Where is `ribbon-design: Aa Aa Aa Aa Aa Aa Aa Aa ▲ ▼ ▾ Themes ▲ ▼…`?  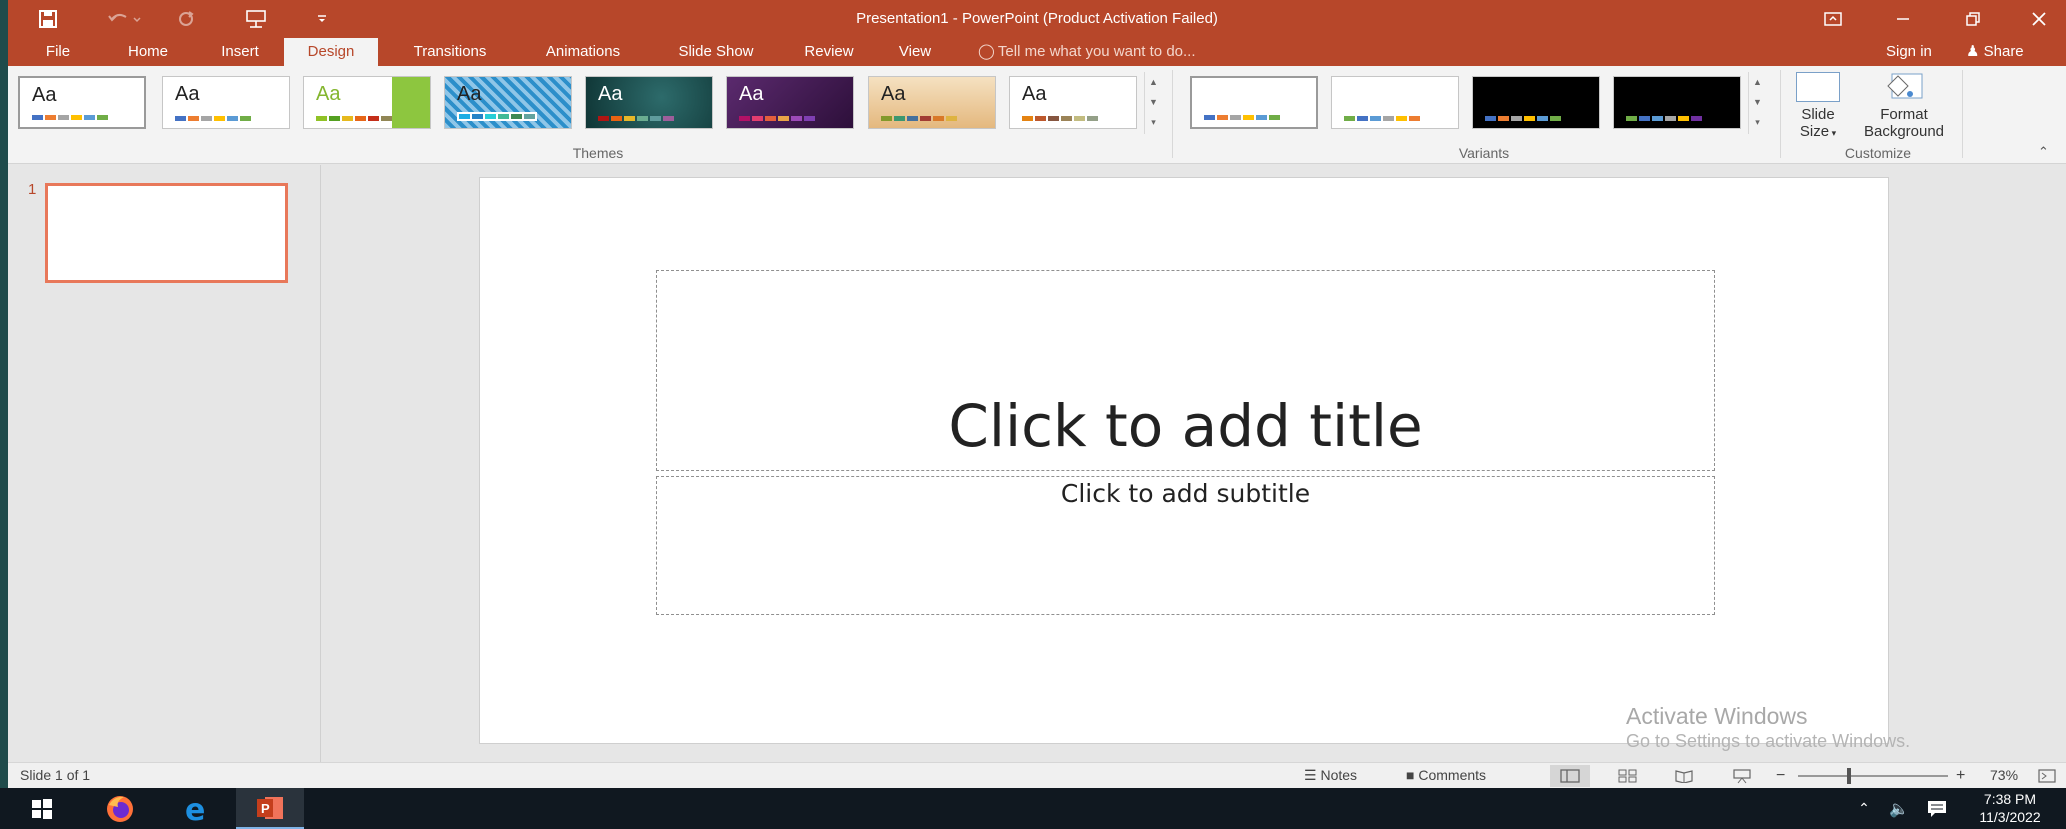 ribbon-design: Aa Aa Aa Aa Aa Aa Aa Aa ▲ ▼ ▾ Themes ▲ ▼… is located at coordinates (1037, 115).